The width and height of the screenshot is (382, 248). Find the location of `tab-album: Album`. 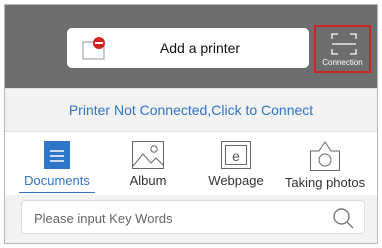

tab-album: Album is located at coordinates (148, 163).